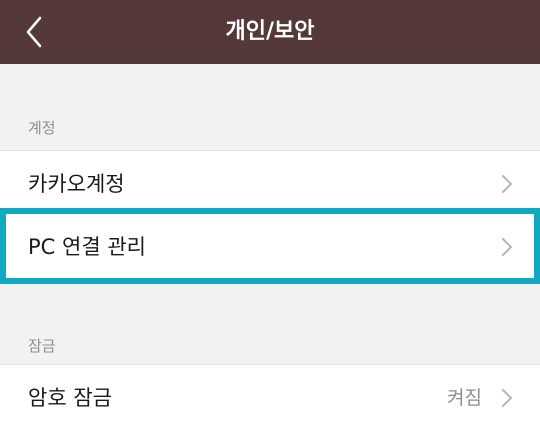  Describe the element at coordinates (270, 396) in the screenshot. I see `menu-item-passcode-lock: 암호 잠금 켜짐` at that location.